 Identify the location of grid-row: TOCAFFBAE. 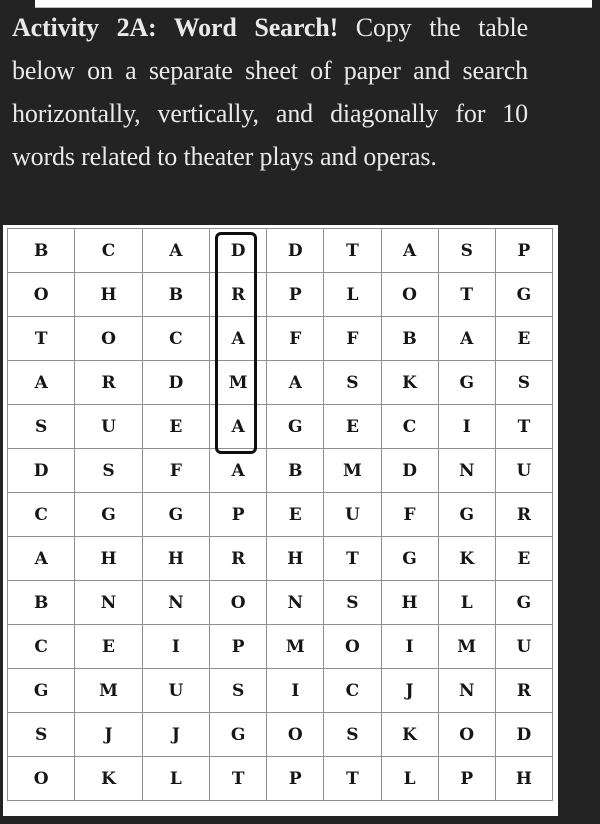
(280, 338).